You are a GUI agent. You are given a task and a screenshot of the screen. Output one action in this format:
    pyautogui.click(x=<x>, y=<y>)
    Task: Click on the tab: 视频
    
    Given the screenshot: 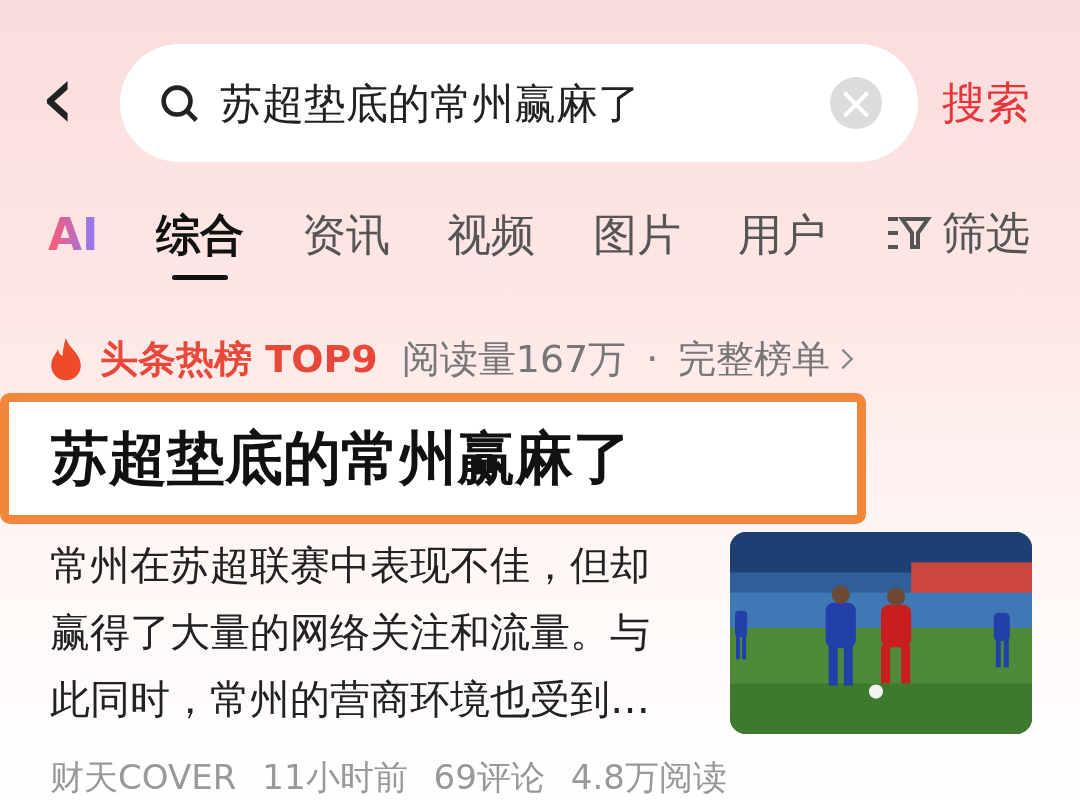 What is the action you would take?
    pyautogui.click(x=491, y=233)
    